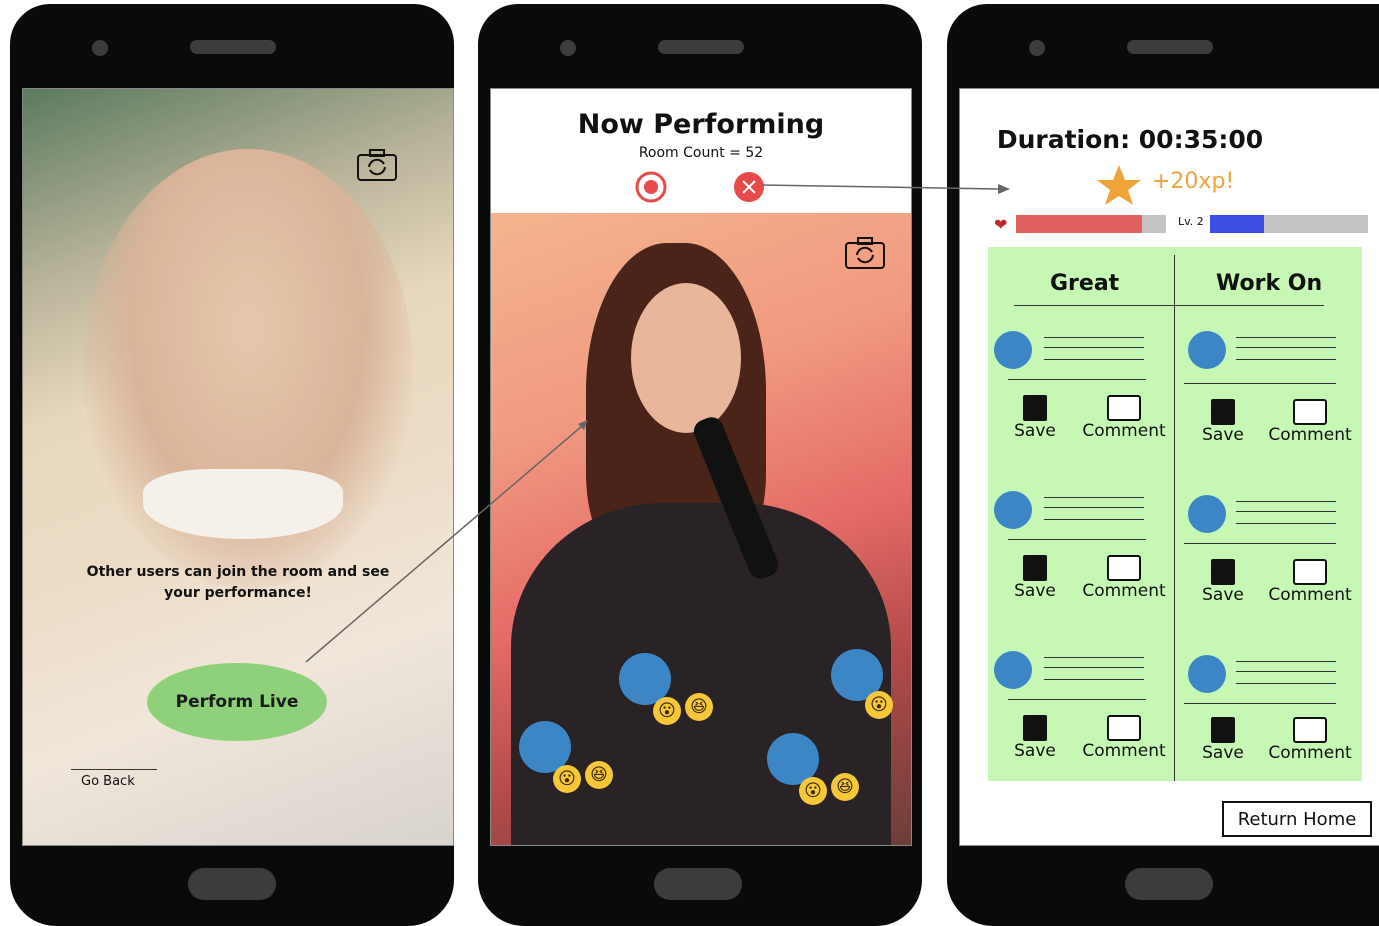  Describe the element at coordinates (1119, 185) in the screenshot. I see `star-icon` at that location.